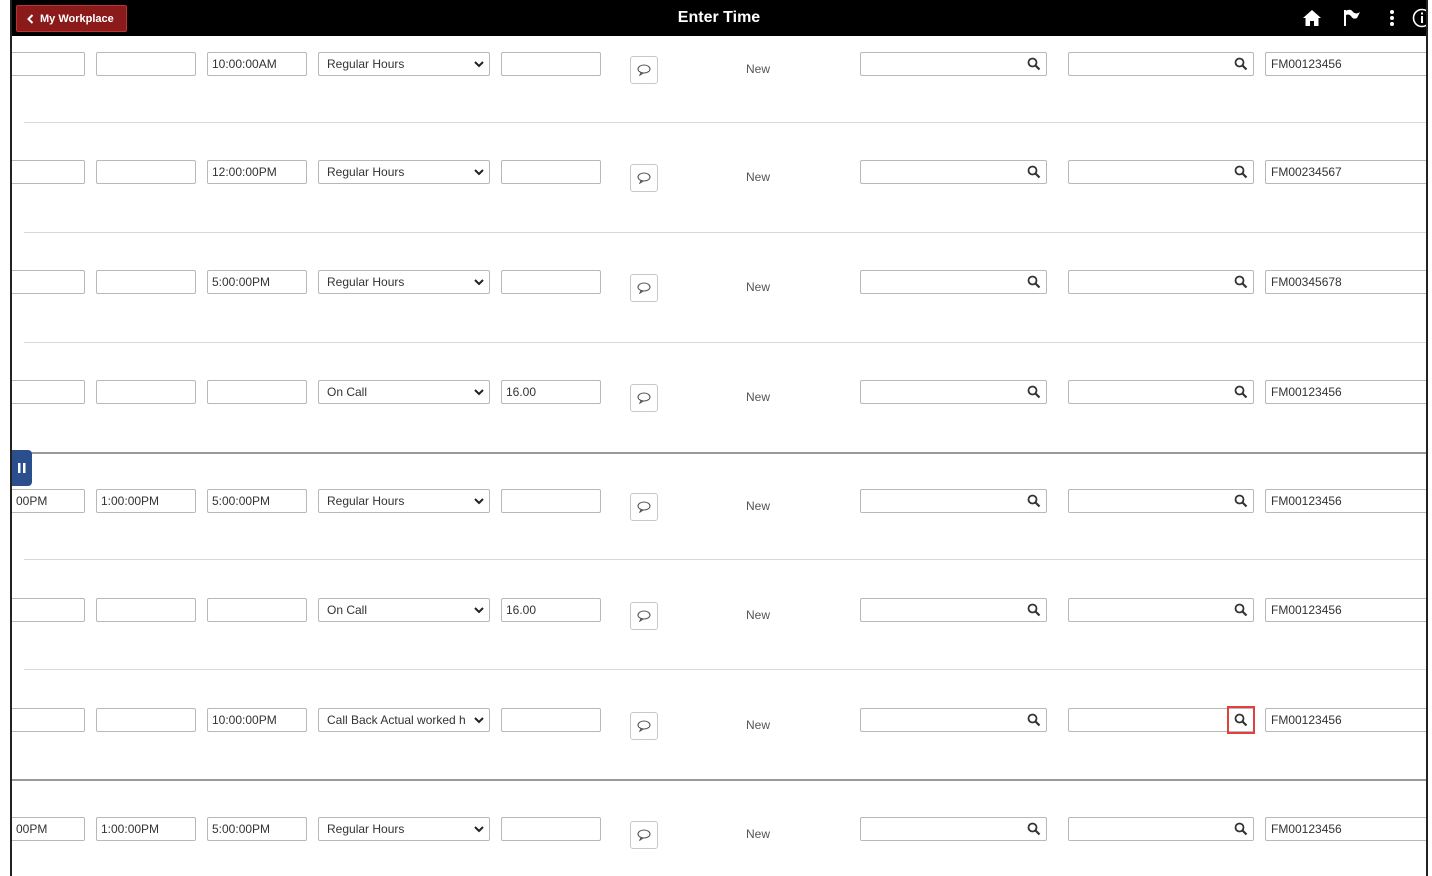  What do you see at coordinates (1419, 18) in the screenshot?
I see `info-icon` at bounding box center [1419, 18].